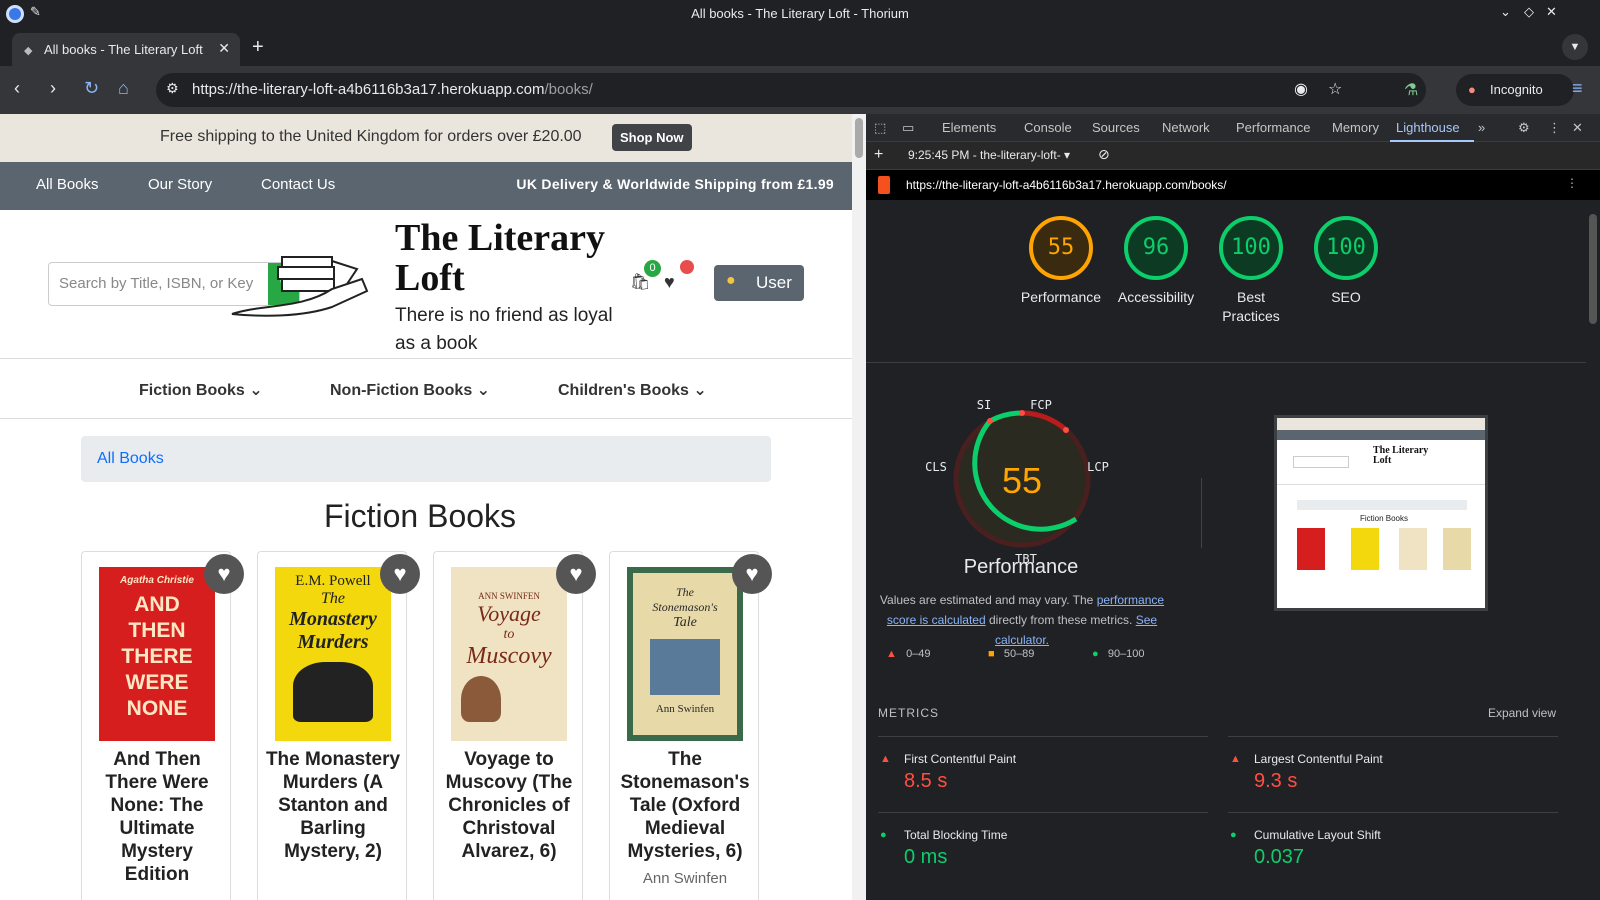 The width and height of the screenshot is (1600, 900). What do you see at coordinates (859, 507) in the screenshot?
I see `page-scrollbar` at bounding box center [859, 507].